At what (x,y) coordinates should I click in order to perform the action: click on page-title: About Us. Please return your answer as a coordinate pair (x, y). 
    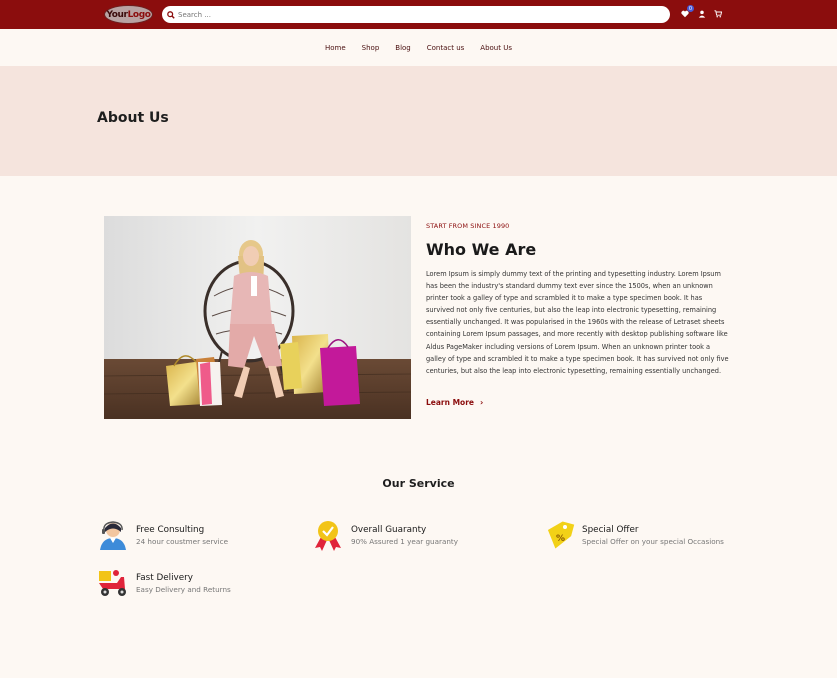
    Looking at the image, I should click on (133, 118).